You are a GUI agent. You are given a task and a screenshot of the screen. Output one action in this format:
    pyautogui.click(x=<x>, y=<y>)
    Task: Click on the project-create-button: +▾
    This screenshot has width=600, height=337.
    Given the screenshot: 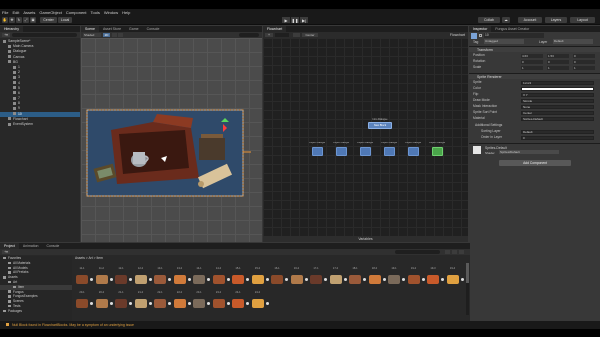 What is the action you would take?
    pyautogui.click(x=6, y=252)
    